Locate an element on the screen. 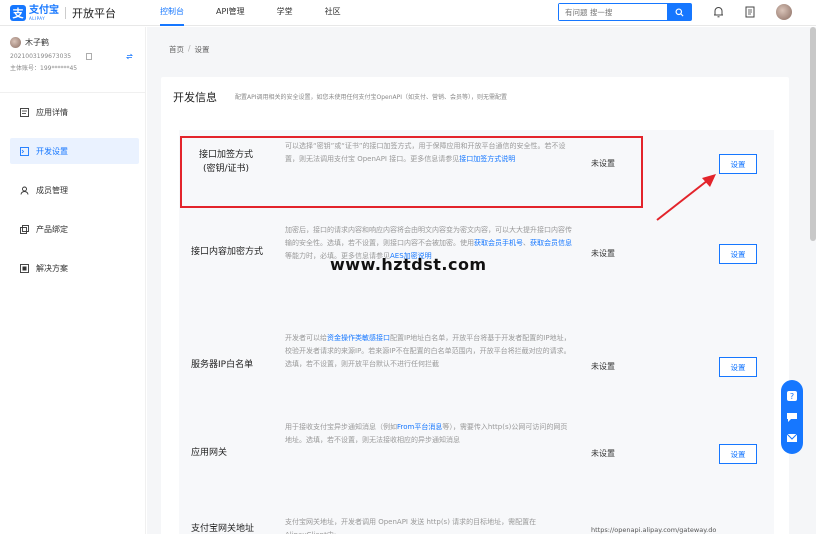 This screenshot has height=534, width=816. nav-api-management: API管理 is located at coordinates (230, 13).